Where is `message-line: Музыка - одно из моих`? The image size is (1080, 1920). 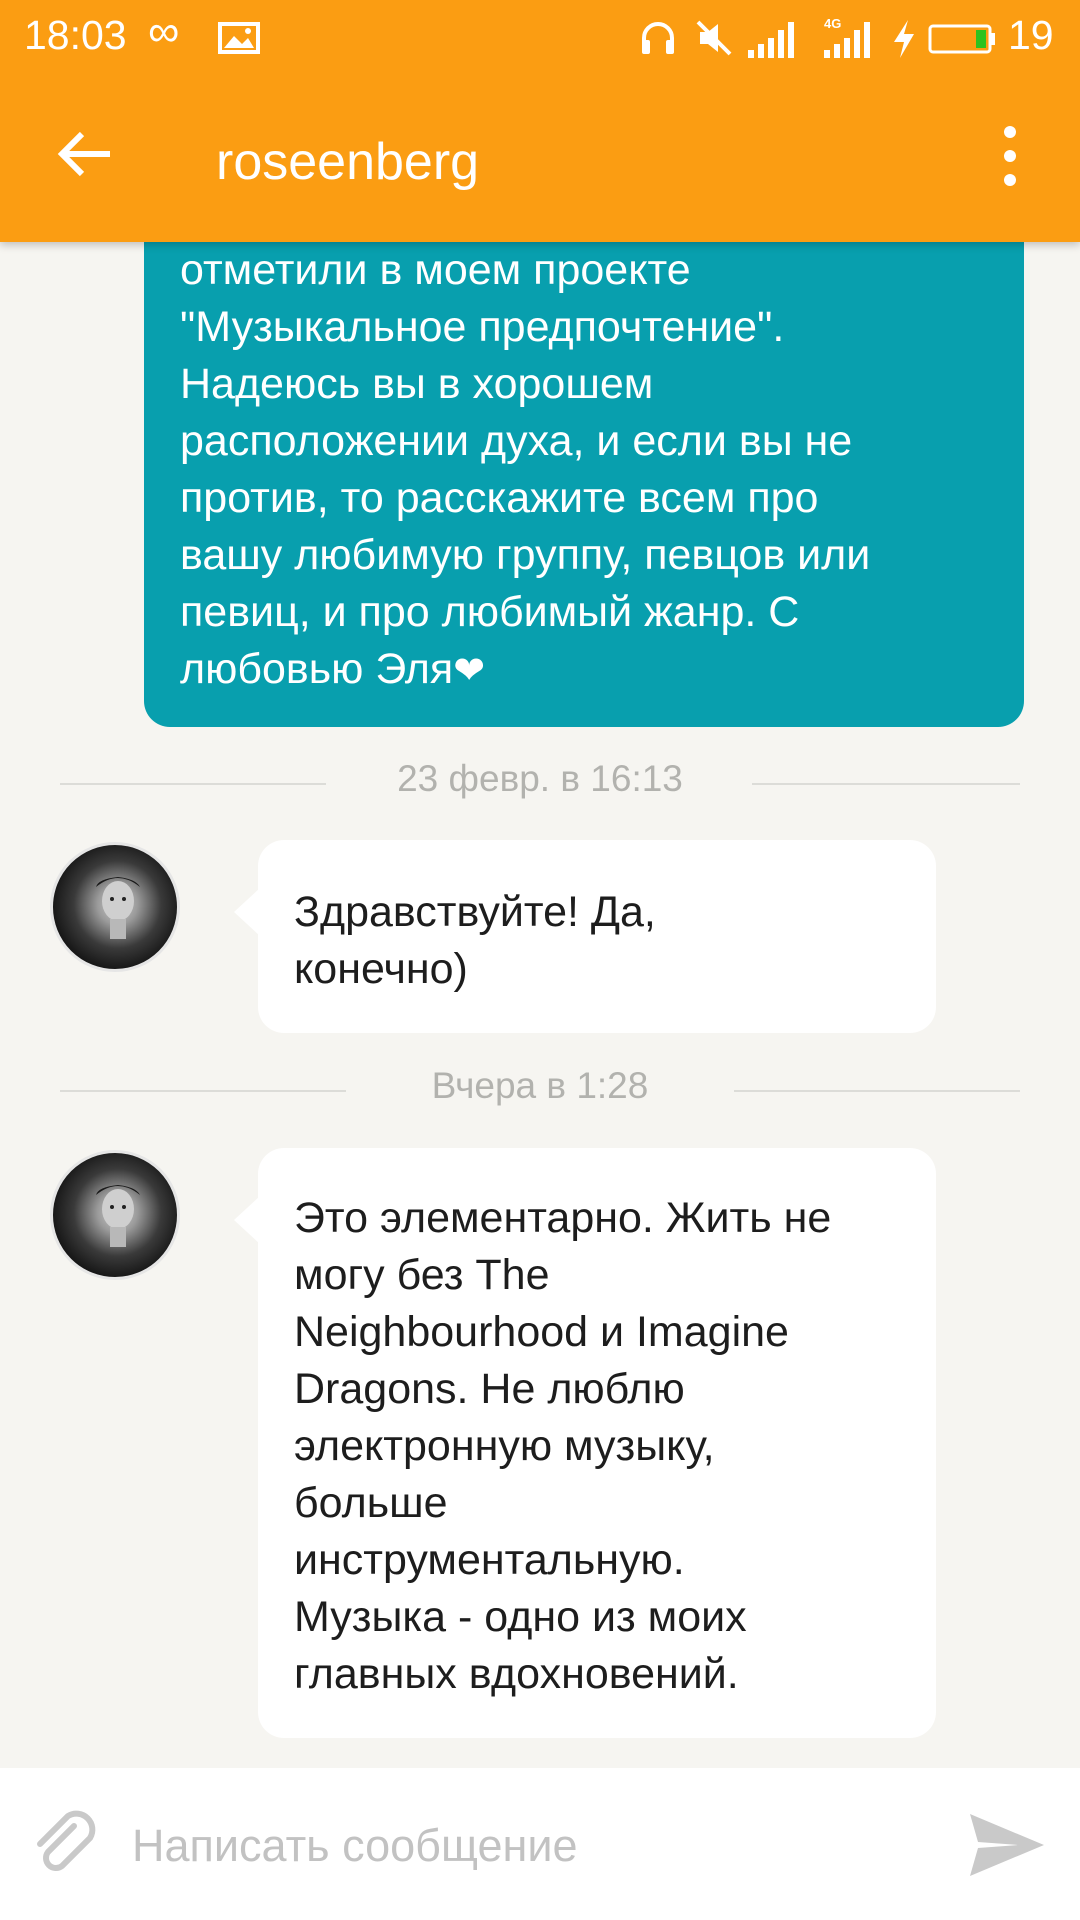
message-line: Музыка - одно из моих is located at coordinates (520, 1617).